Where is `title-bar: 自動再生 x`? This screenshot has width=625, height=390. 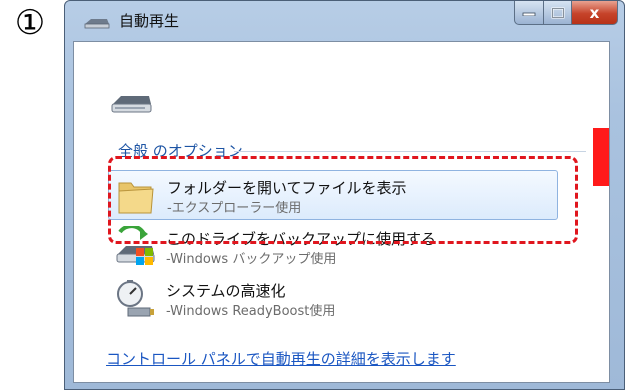
title-bar: 自動再生 x is located at coordinates (344, 21).